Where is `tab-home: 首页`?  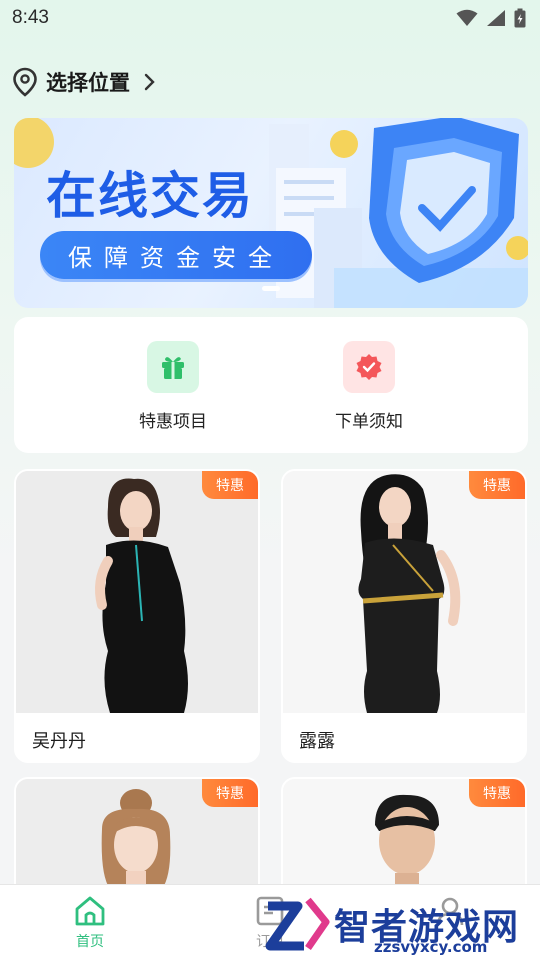 tab-home: 首页 is located at coordinates (90, 922).